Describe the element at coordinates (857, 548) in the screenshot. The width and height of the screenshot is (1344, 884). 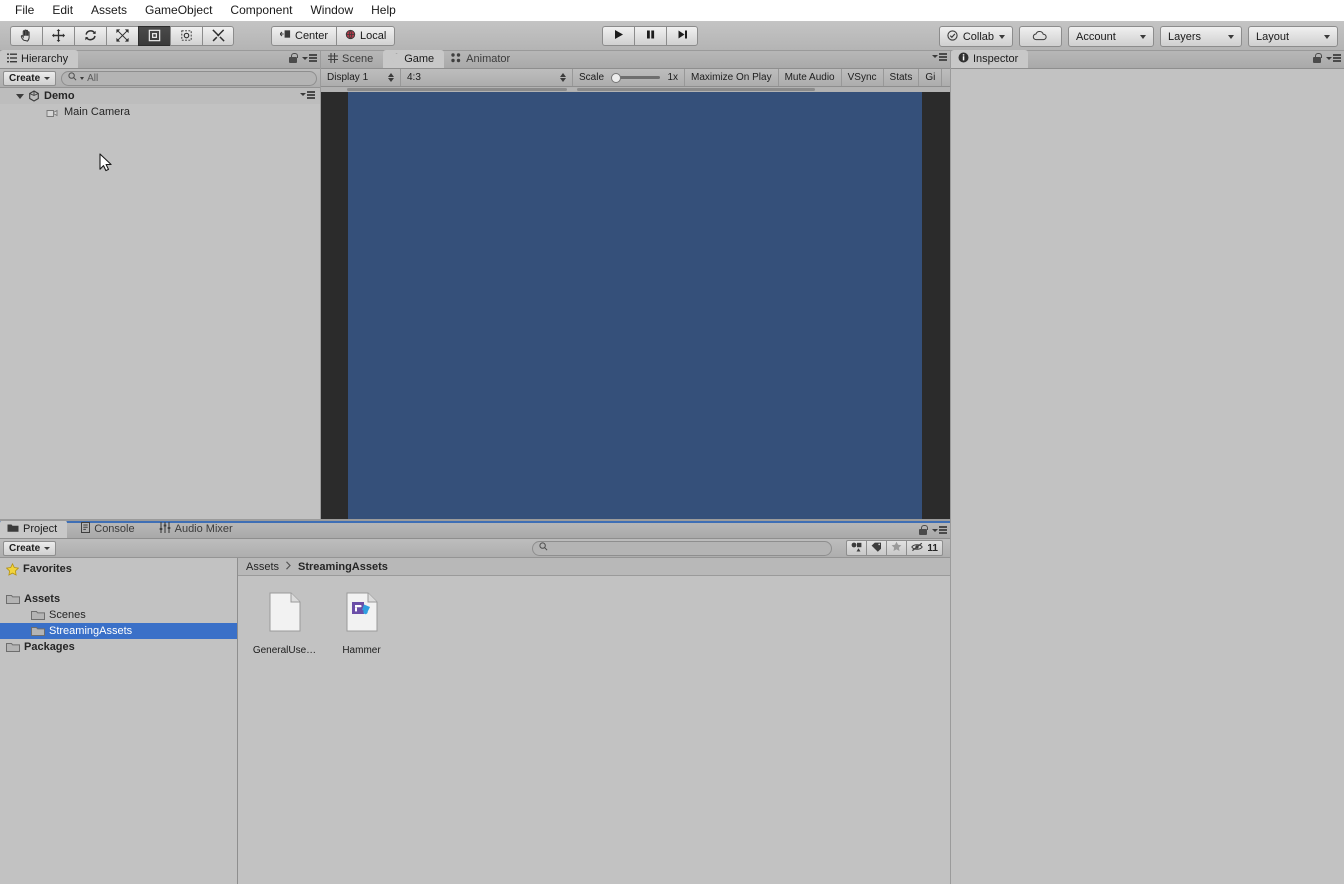
I see `filter-by-type-button` at that location.